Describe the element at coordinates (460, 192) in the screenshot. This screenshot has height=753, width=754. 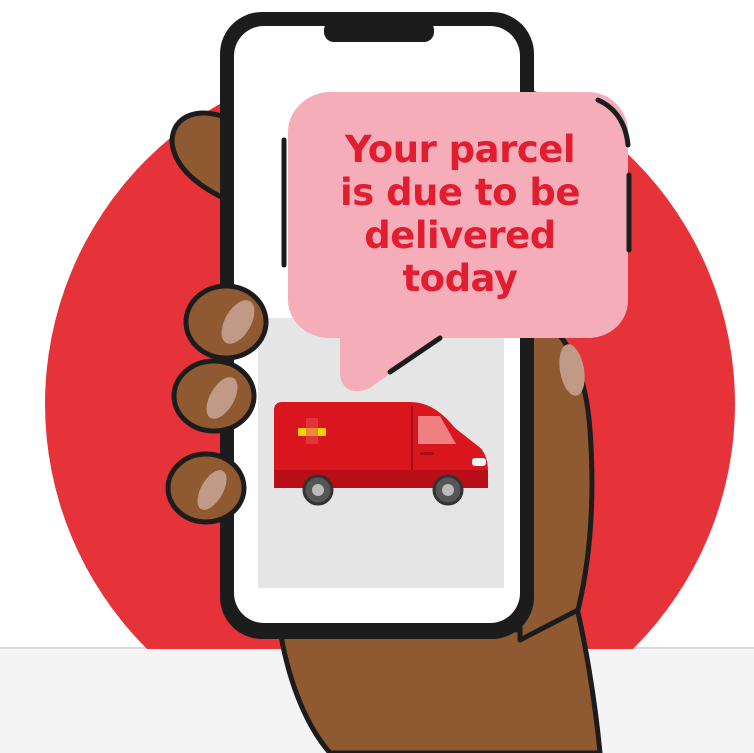
I see `message-line-2: is due to be` at that location.